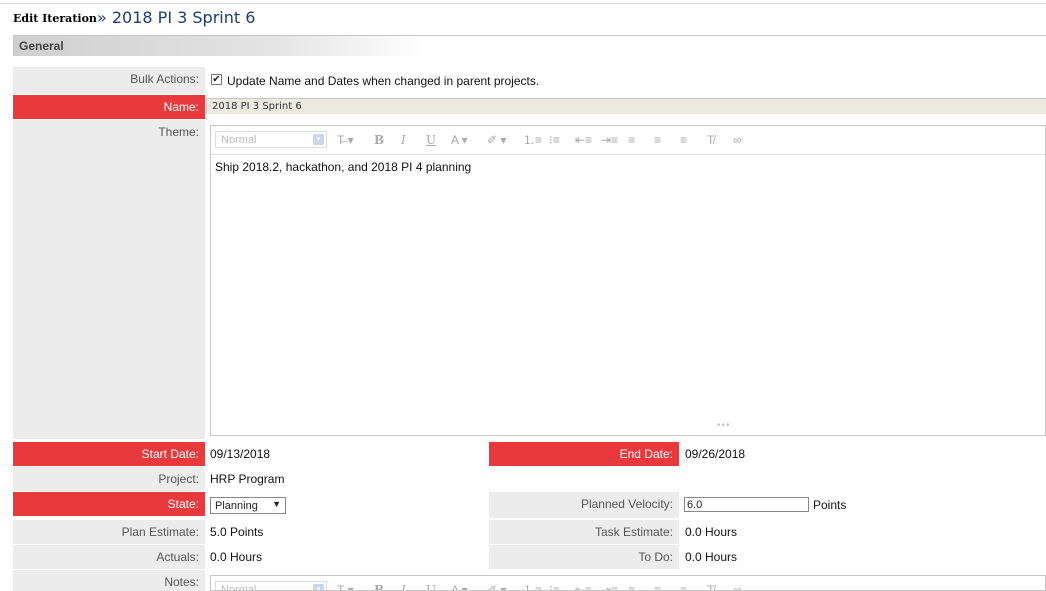 Image resolution: width=1046 pixels, height=591 pixels. I want to click on state-select: Planning ▼, so click(248, 505).